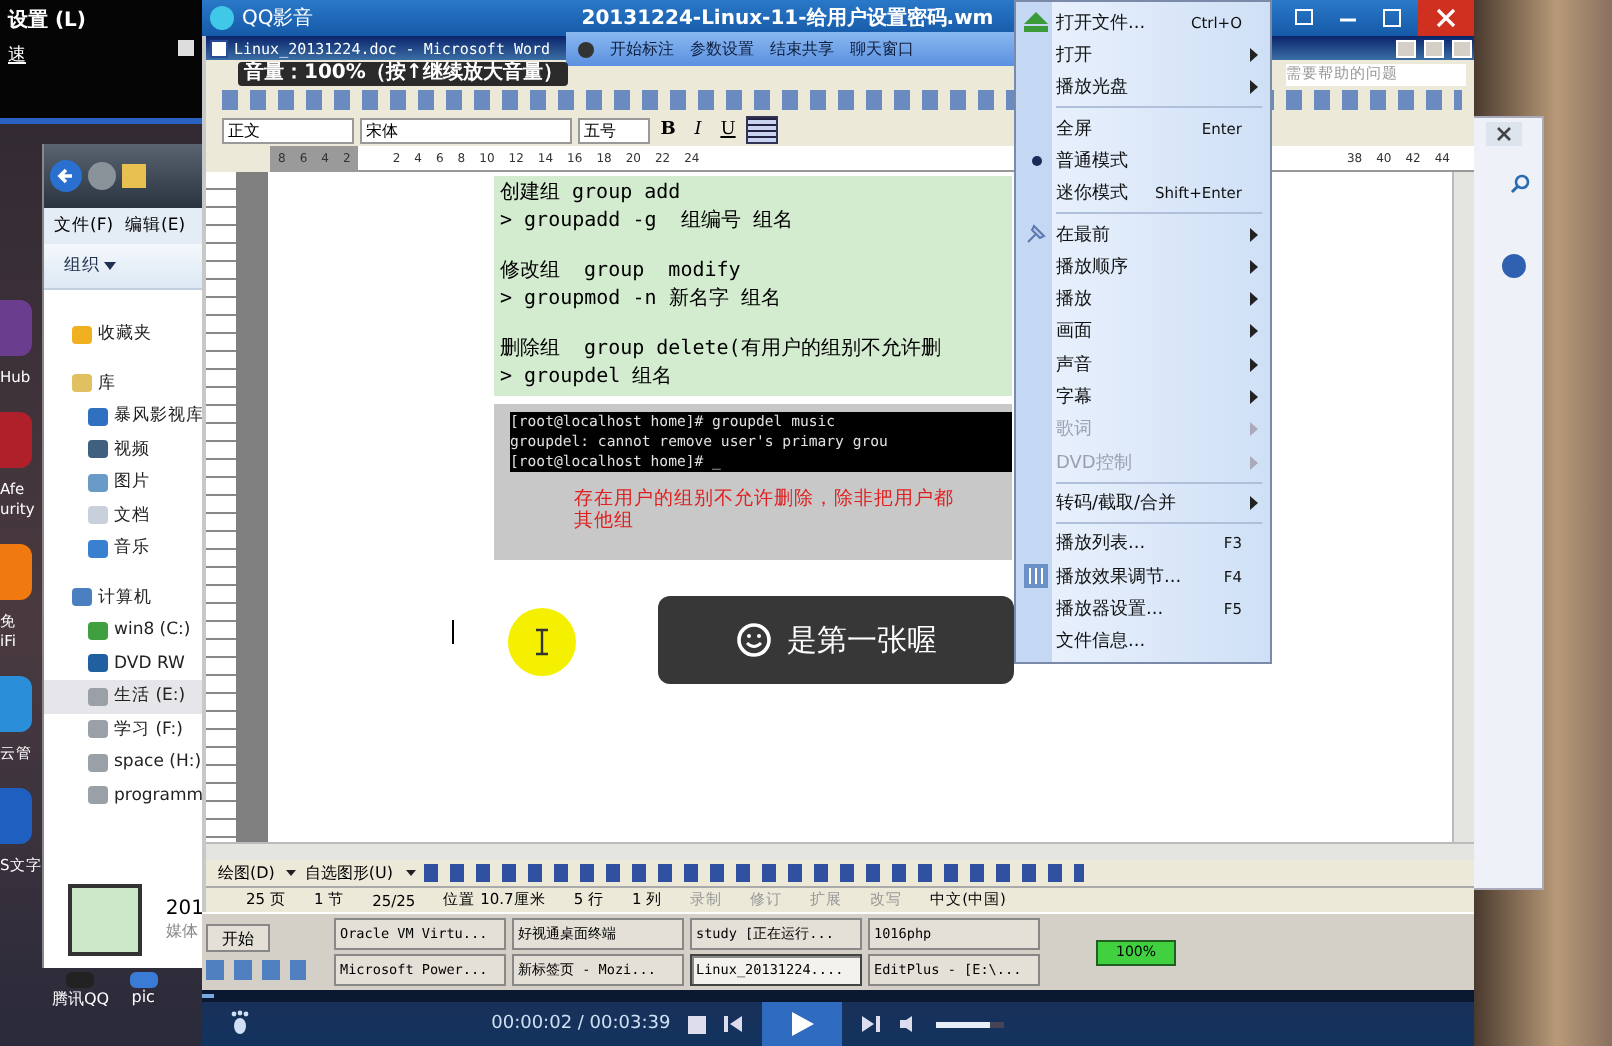 Image resolution: width=1612 pixels, height=1046 pixels. I want to click on menu-item: 在最前, so click(1143, 234).